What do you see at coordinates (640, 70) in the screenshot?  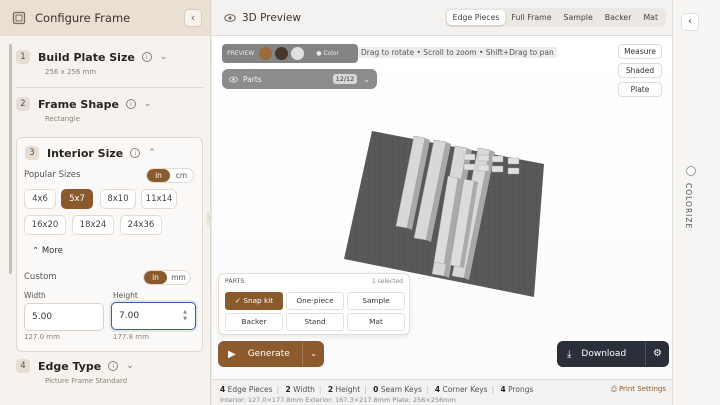 I see `shaded-button: Shaded` at bounding box center [640, 70].